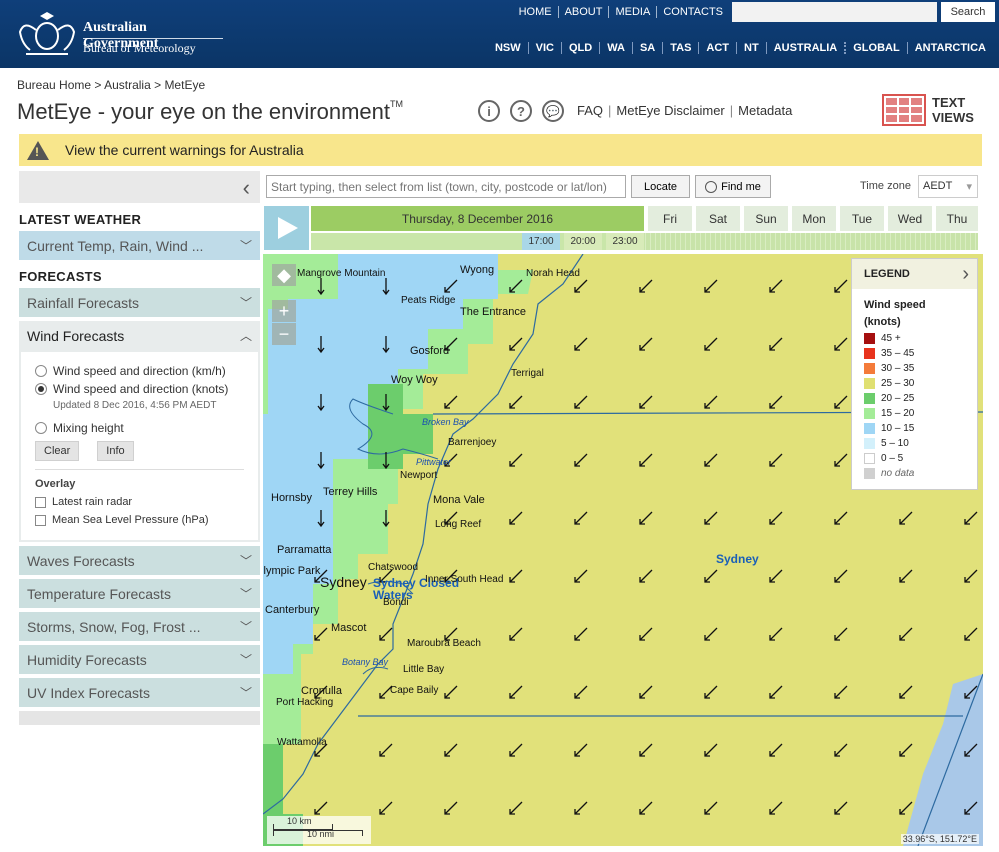 This screenshot has height=852, width=999. Describe the element at coordinates (670, 110) in the screenshot. I see `disclaimer-link: MetEye Disclaimer` at that location.